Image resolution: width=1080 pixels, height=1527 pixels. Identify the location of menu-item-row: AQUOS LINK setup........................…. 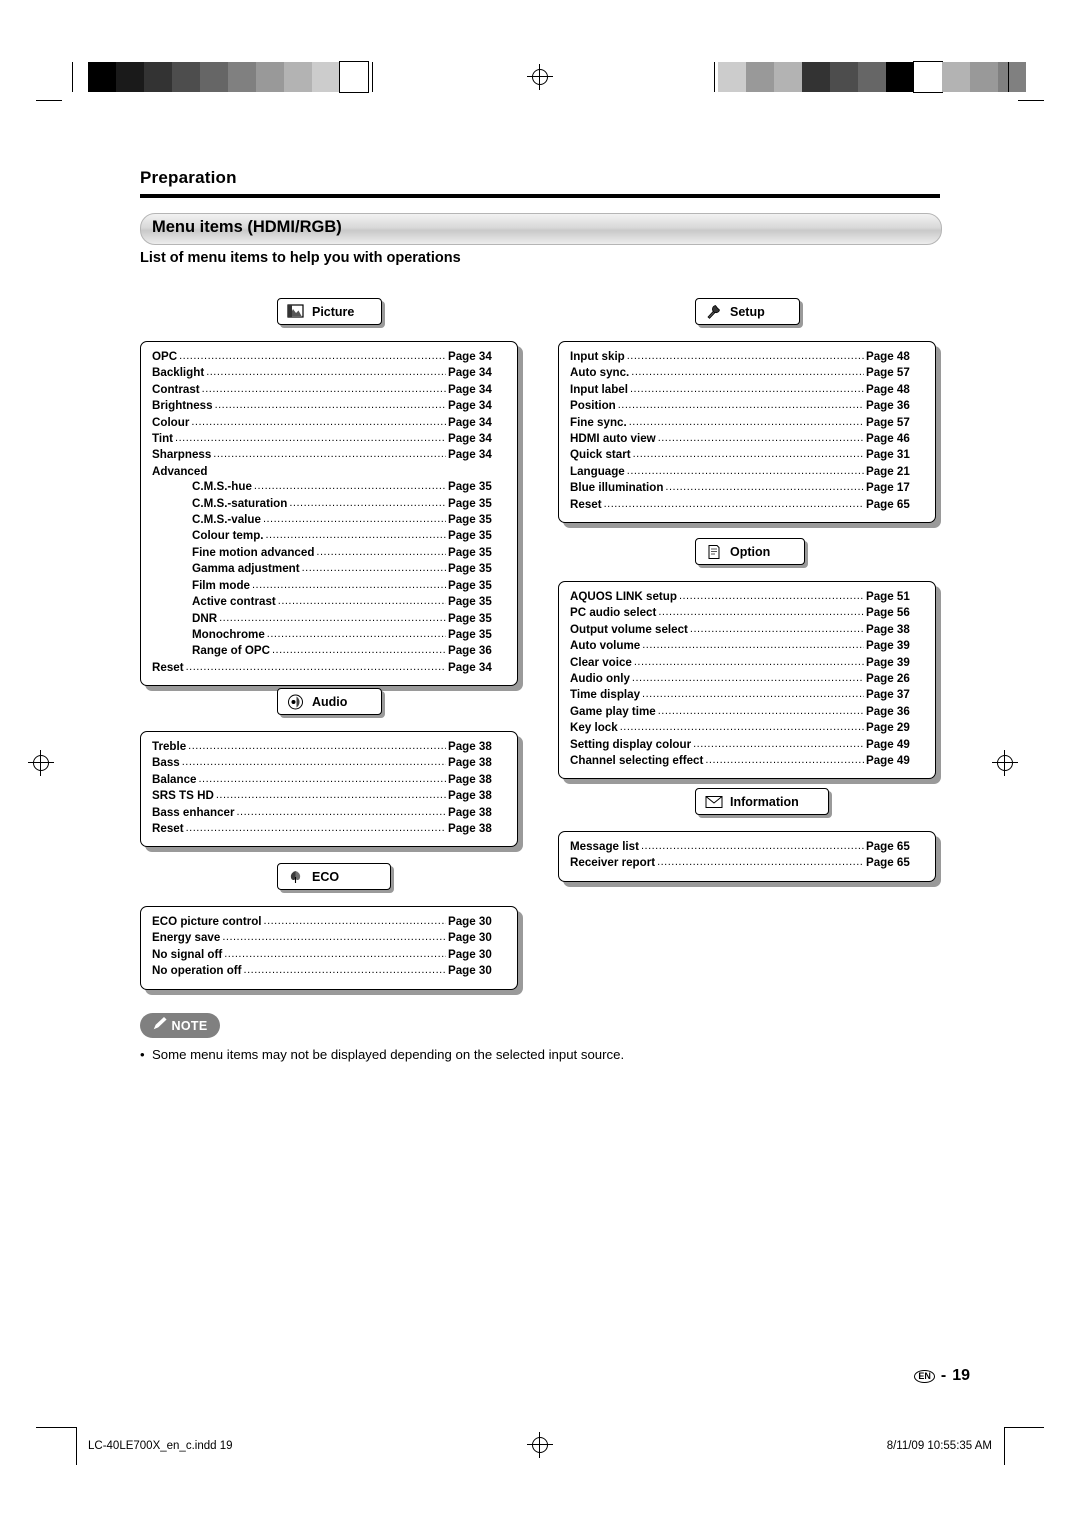
(747, 597).